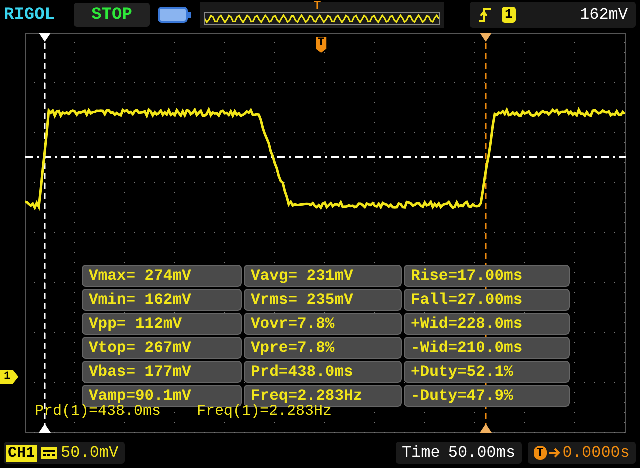 This screenshot has width=640, height=468. I want to click on channel-marker: 1, so click(9, 377).